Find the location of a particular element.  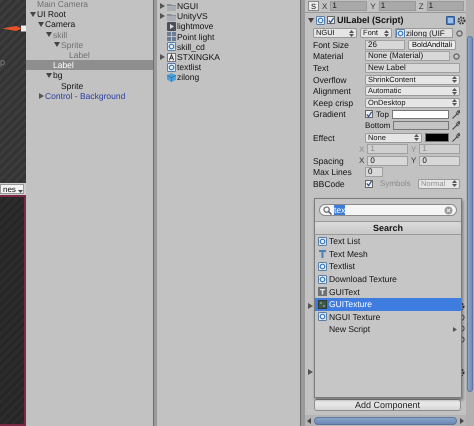

add-component-button: Add Component is located at coordinates (387, 405).